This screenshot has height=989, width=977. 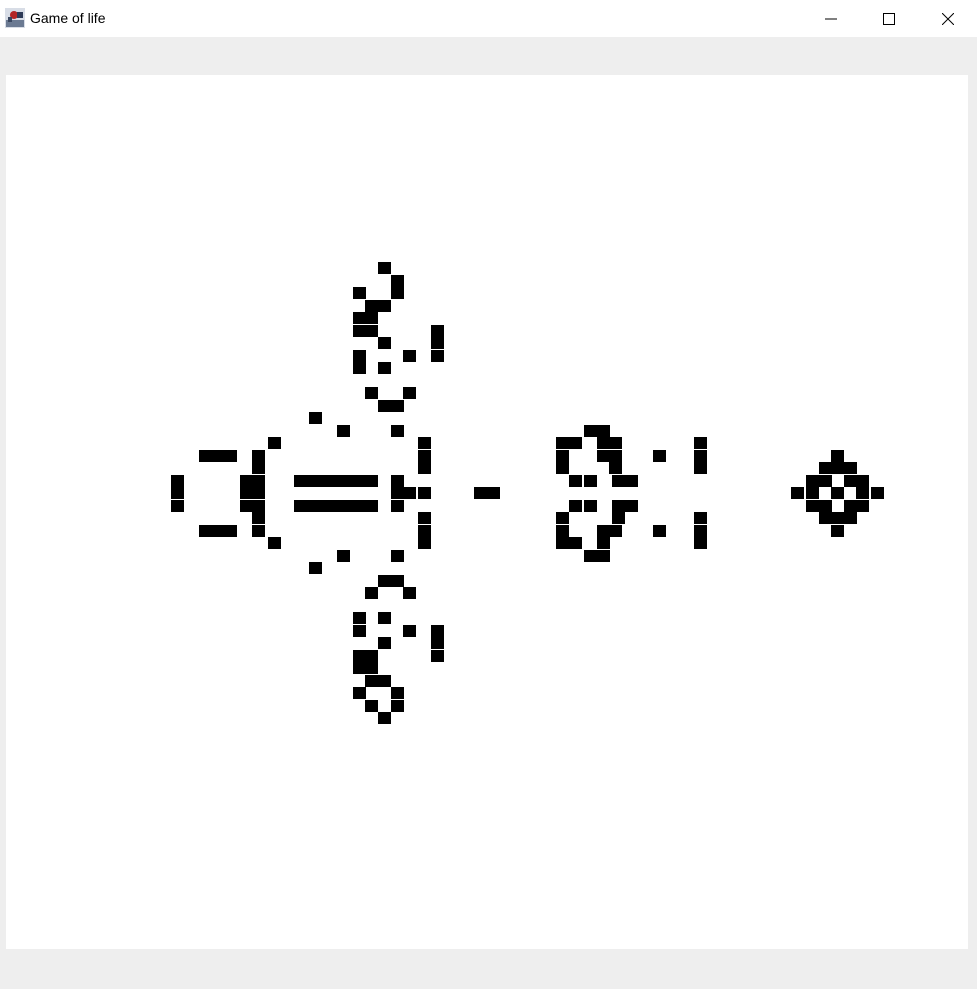 I want to click on maximize-button, so click(x=889, y=18).